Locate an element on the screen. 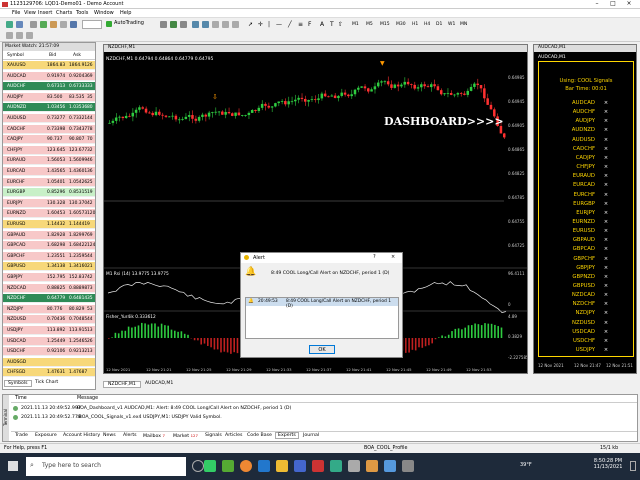 The image size is (640, 480). market-watch-row: GBPUSD 1.34138 1.34160 21 is located at coordinates (49, 267).